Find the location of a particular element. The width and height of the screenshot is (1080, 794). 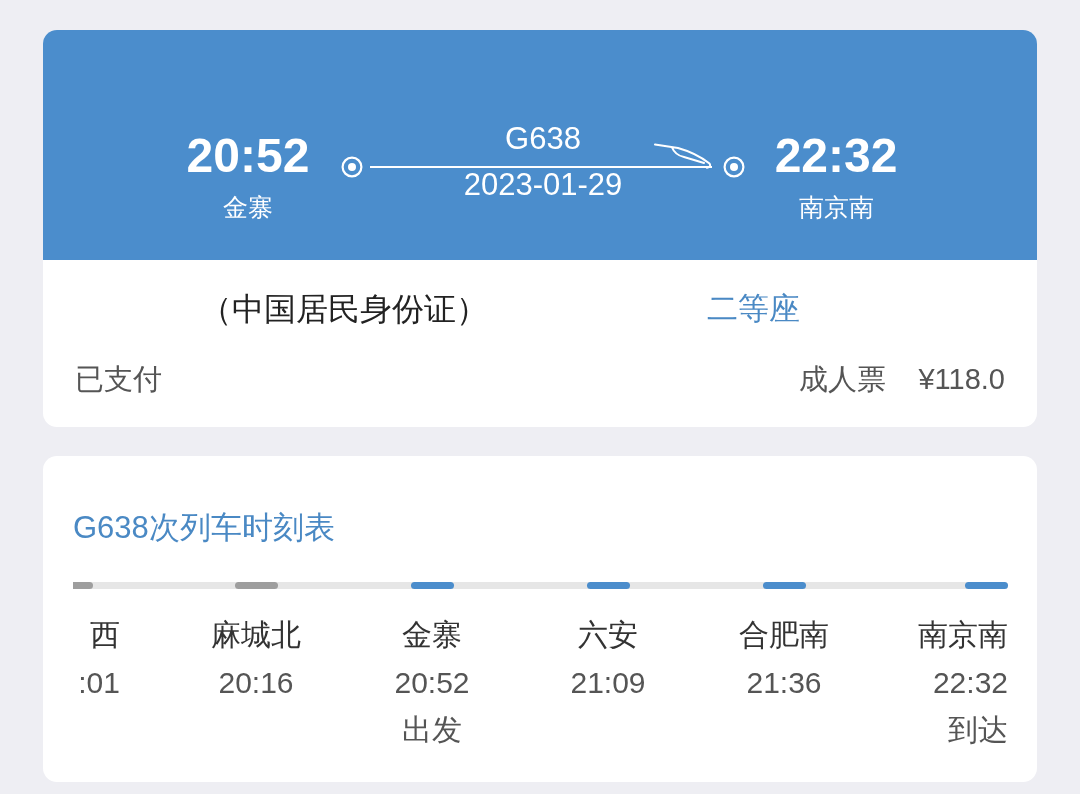

stop-time: 20:16 is located at coordinates (256, 683).